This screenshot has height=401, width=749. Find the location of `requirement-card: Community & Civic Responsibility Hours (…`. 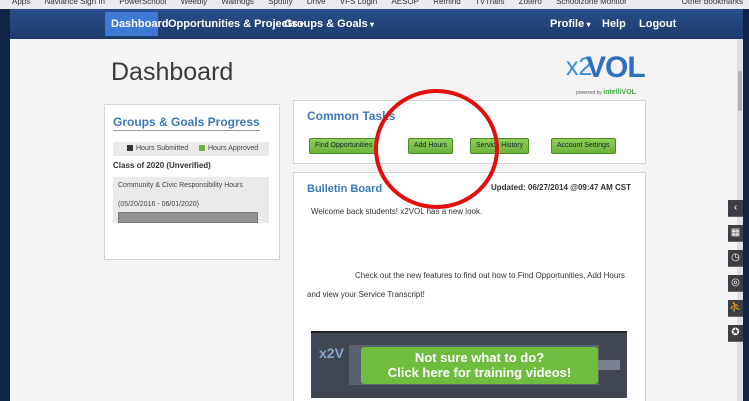

requirement-card: Community & Civic Responsibility Hours (… is located at coordinates (191, 200).